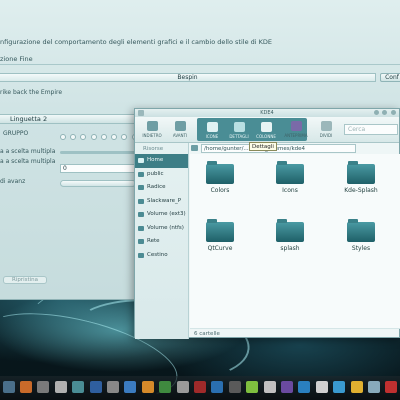 The height and width of the screenshot is (400, 400). Describe the element at coordinates (141, 160) in the screenshot. I see `home-icon` at that location.